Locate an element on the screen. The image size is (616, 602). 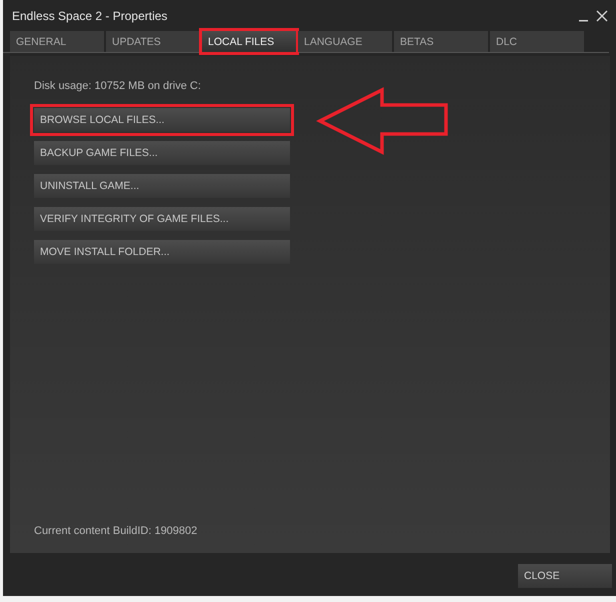
close-icon is located at coordinates (602, 16).